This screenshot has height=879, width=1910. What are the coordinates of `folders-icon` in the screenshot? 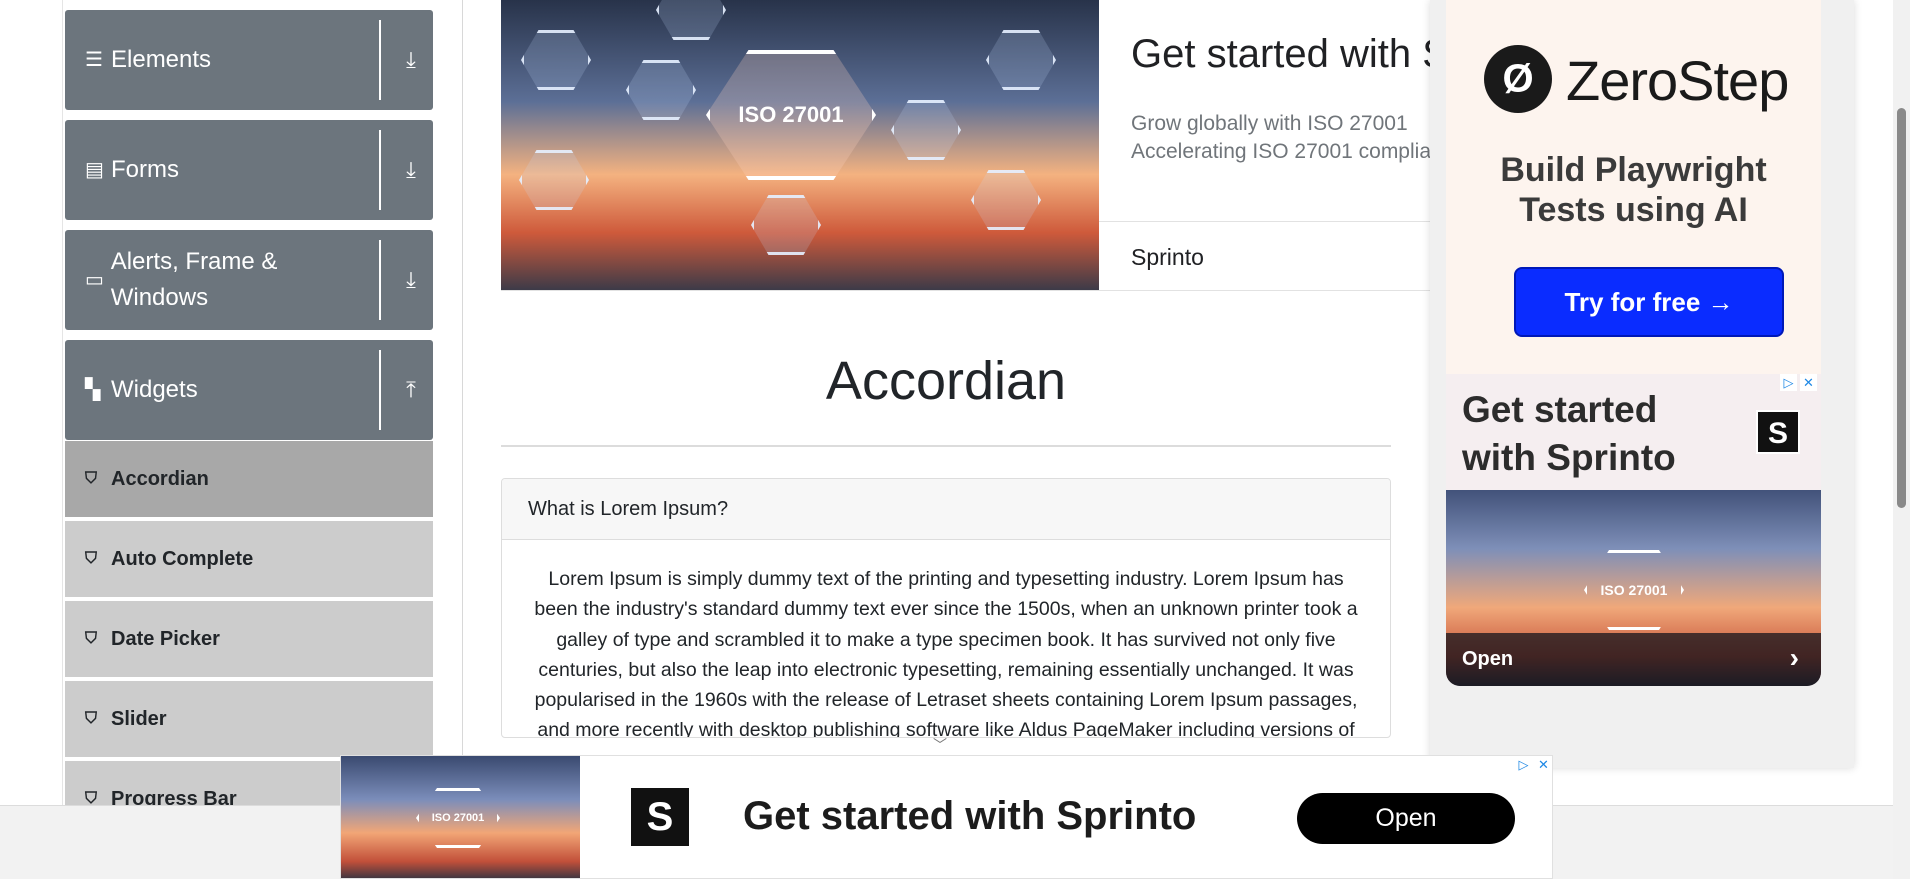 It's located at (554, 180).